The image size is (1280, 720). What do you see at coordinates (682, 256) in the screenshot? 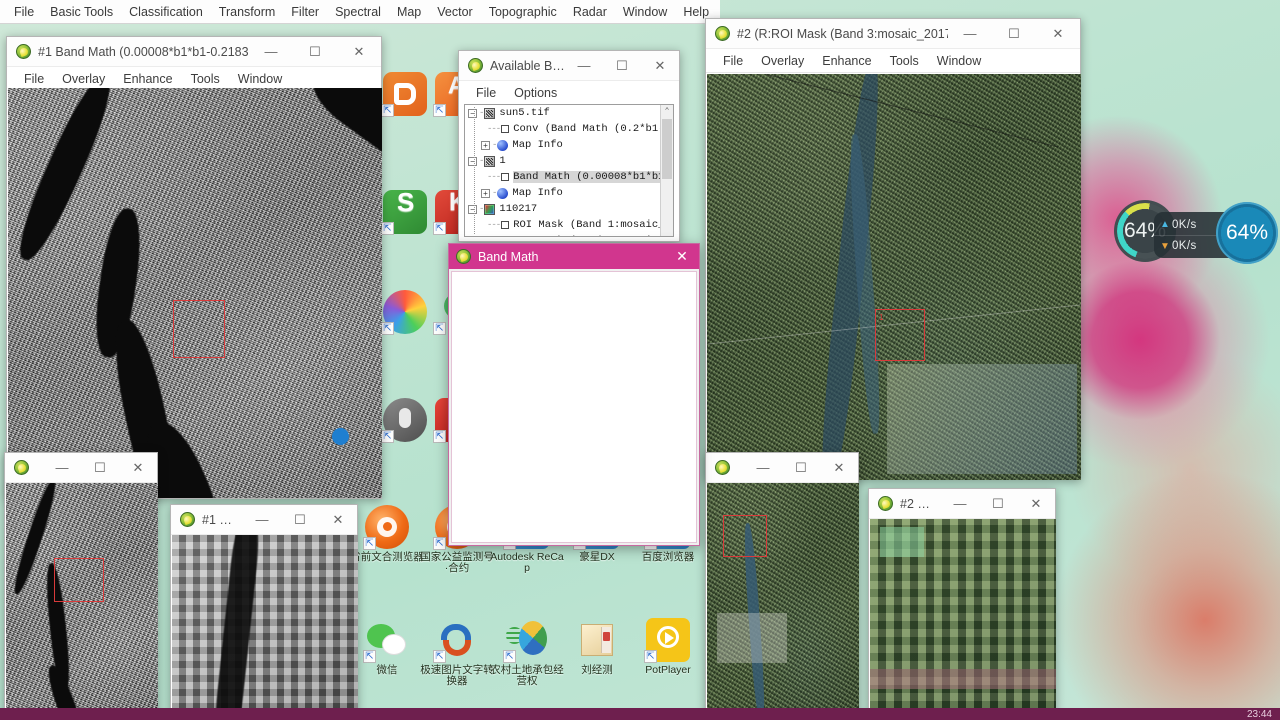
I see `band-math-close-button: ✕` at bounding box center [682, 256].